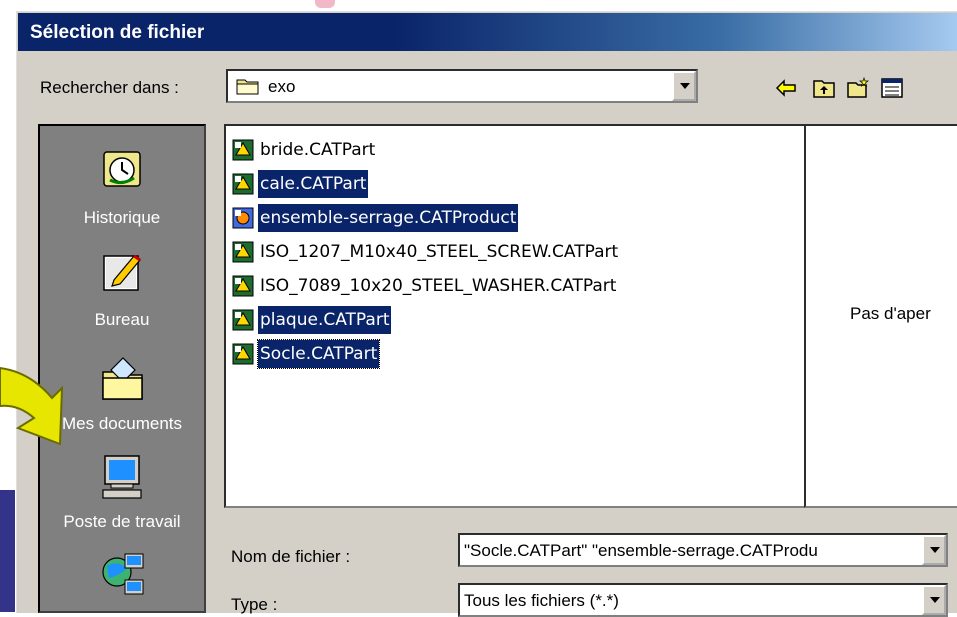 This screenshot has width=957, height=617. Describe the element at coordinates (786, 88) in the screenshot. I see `back-arrow-icon` at that location.